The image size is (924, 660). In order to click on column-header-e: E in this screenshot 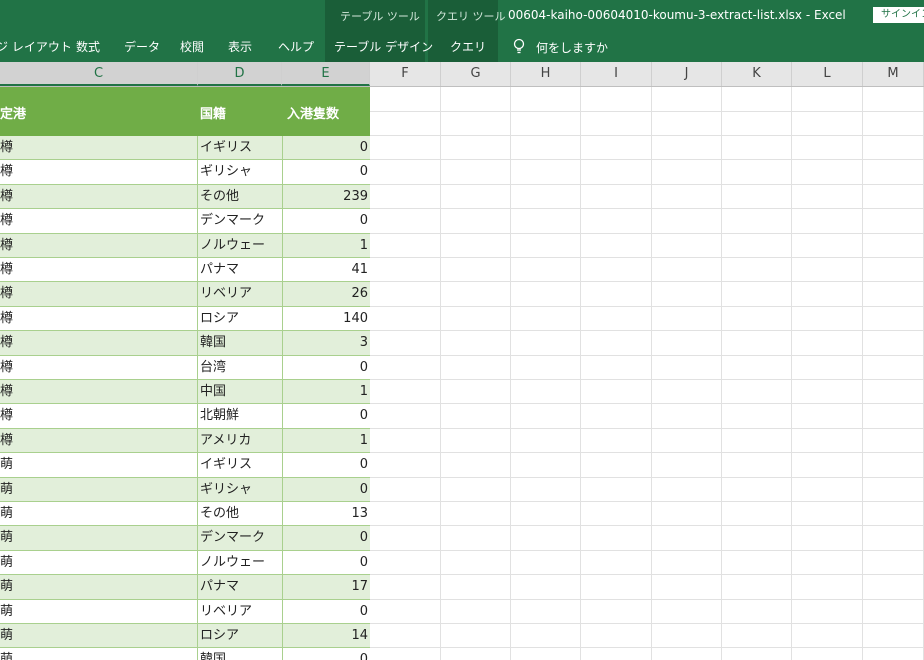, I will do `click(326, 74)`.